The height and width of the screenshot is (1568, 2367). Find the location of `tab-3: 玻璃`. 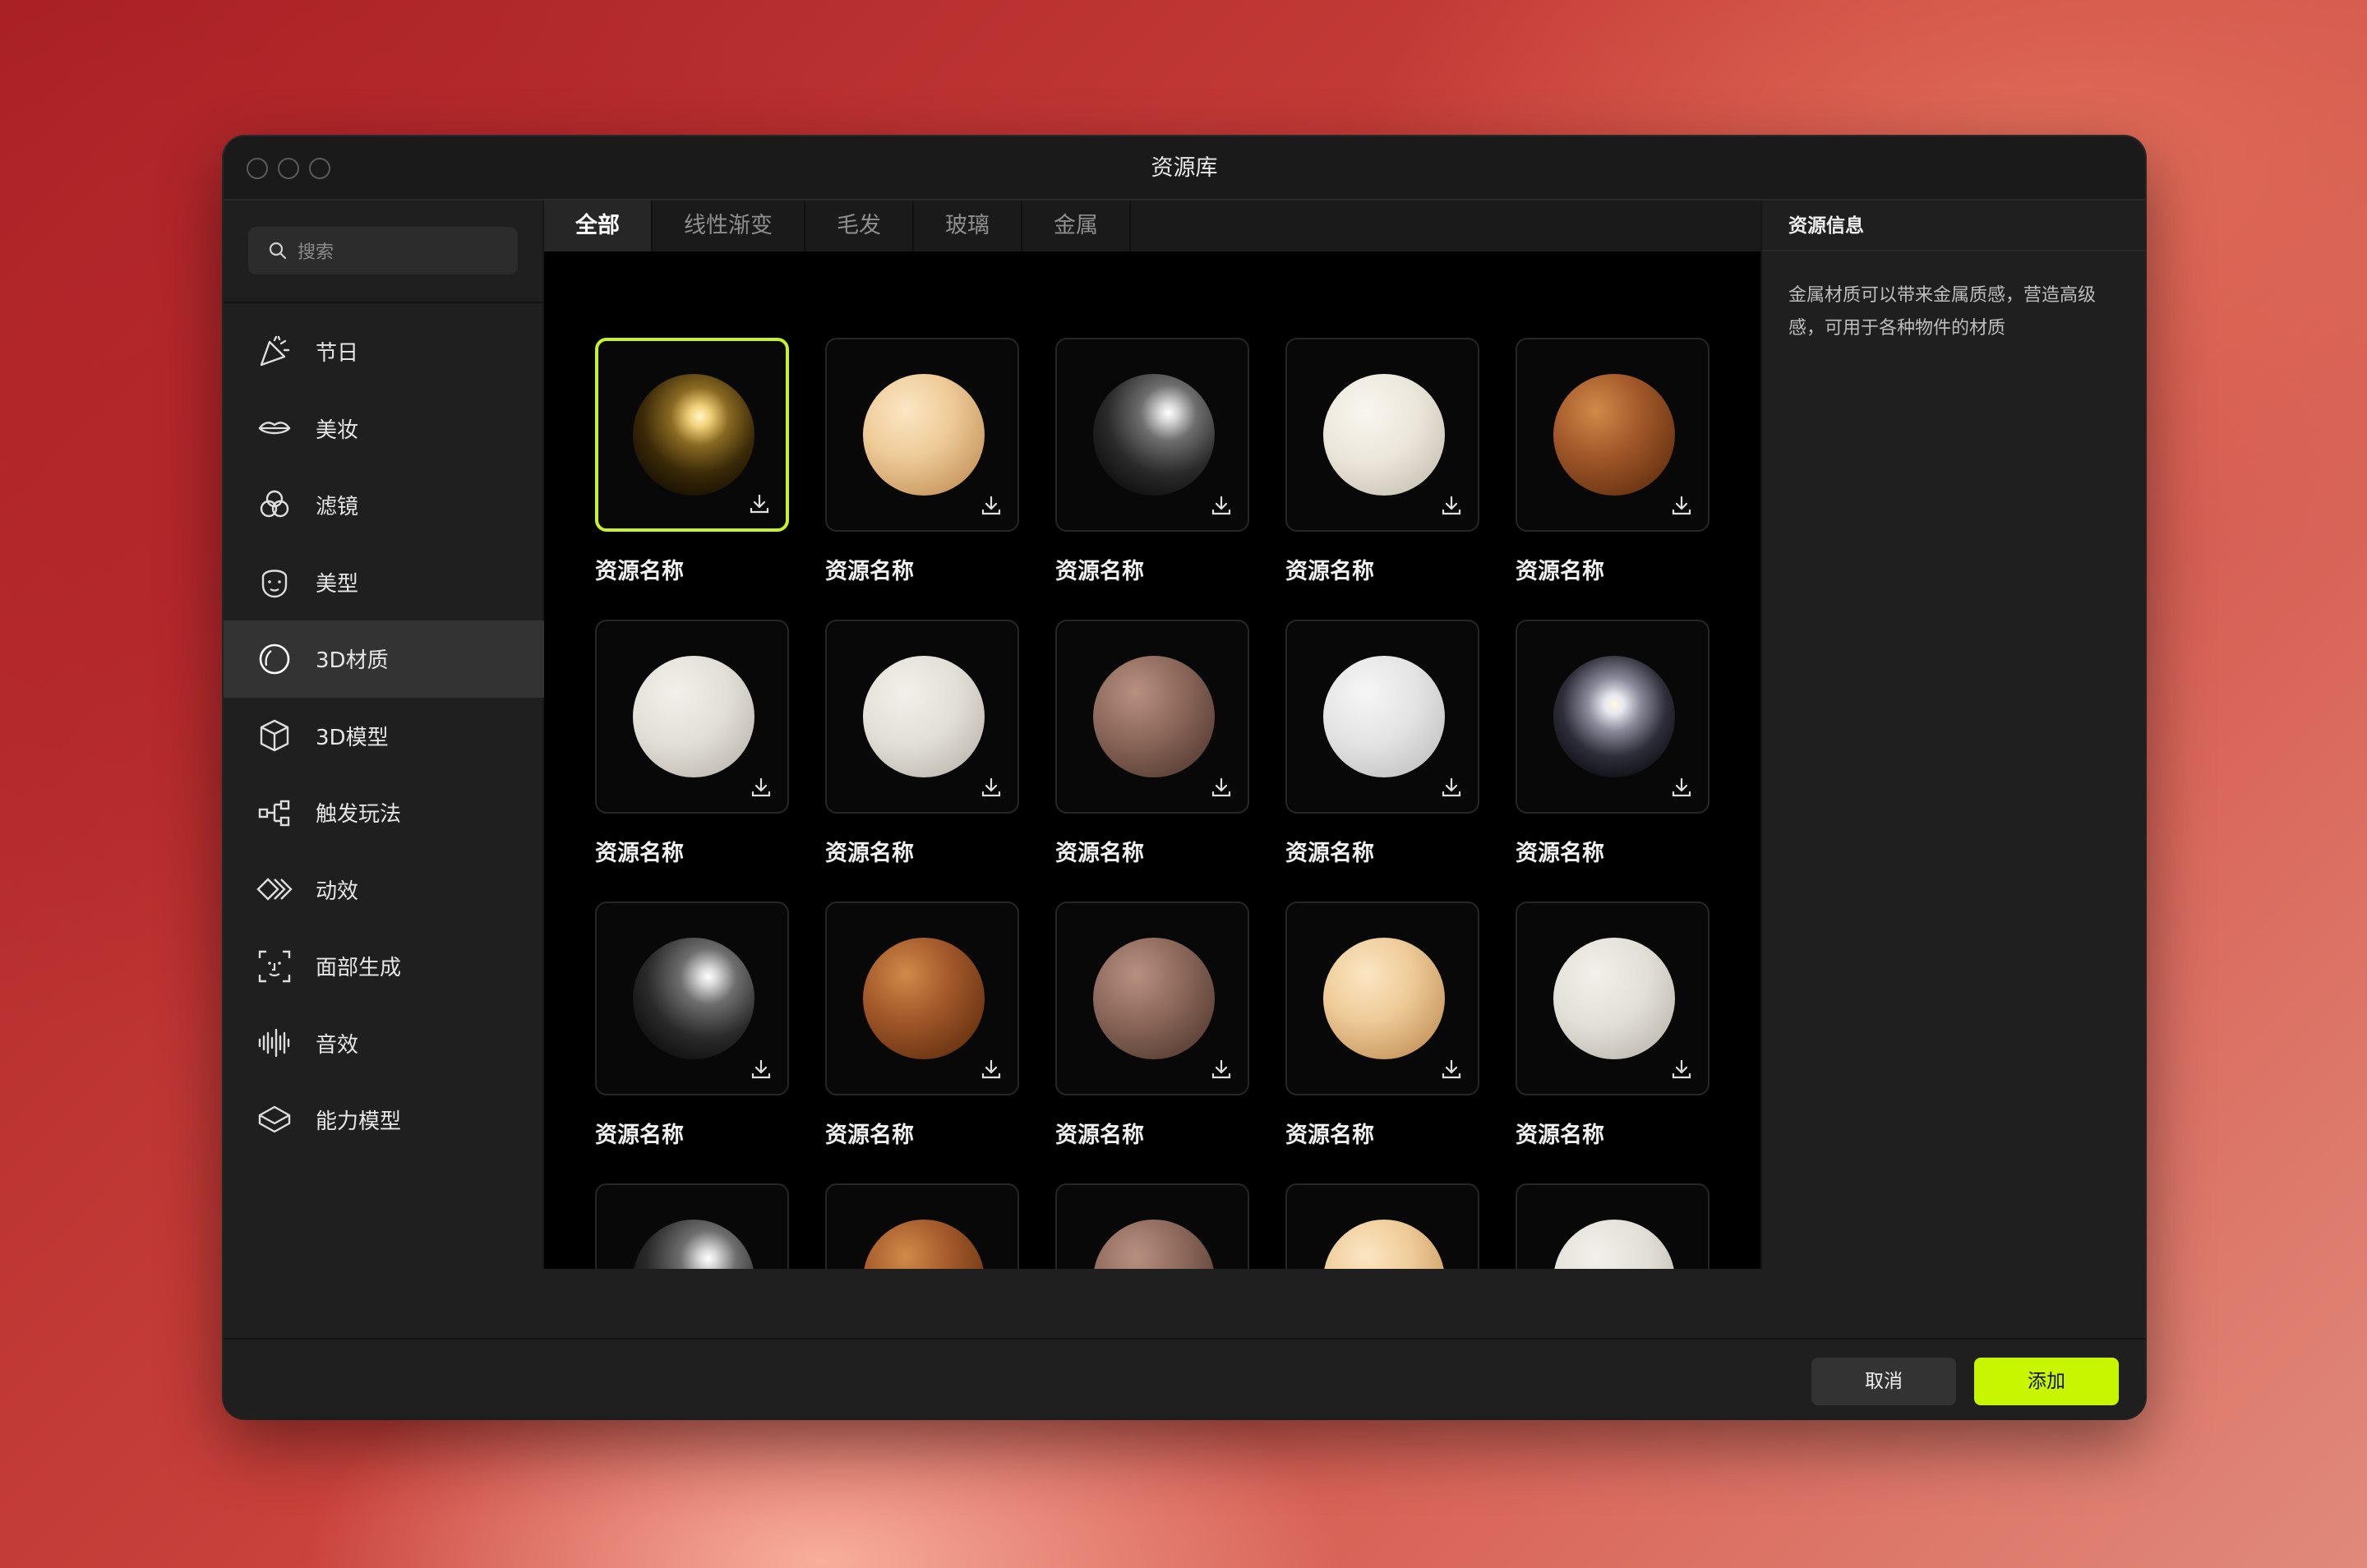

tab-3: 玻璃 is located at coordinates (968, 226).